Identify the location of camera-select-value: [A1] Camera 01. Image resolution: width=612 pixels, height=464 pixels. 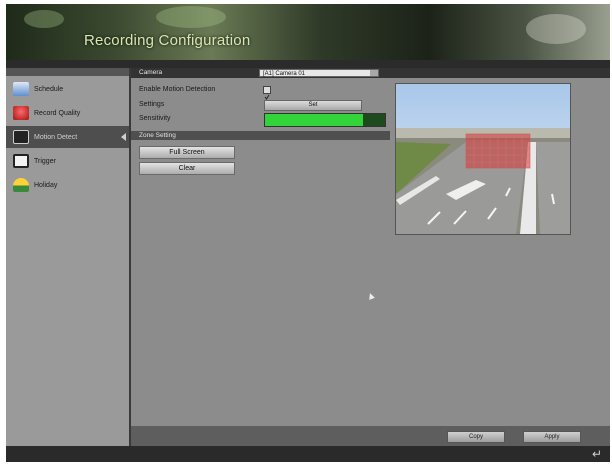
(284, 74).